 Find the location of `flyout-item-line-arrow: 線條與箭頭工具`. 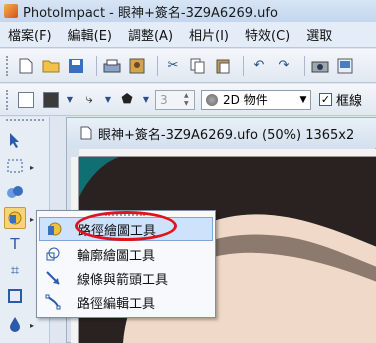

flyout-item-line-arrow: 線條與箭頭工具 is located at coordinates (126, 278).